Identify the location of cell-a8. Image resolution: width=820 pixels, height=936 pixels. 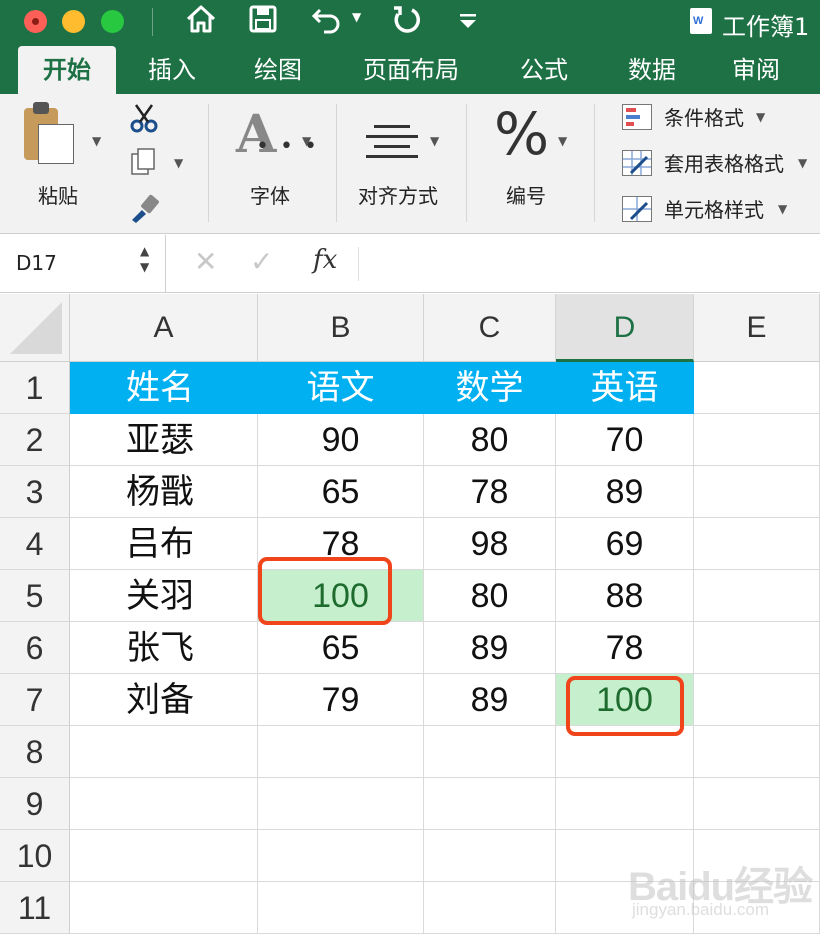
(164, 752).